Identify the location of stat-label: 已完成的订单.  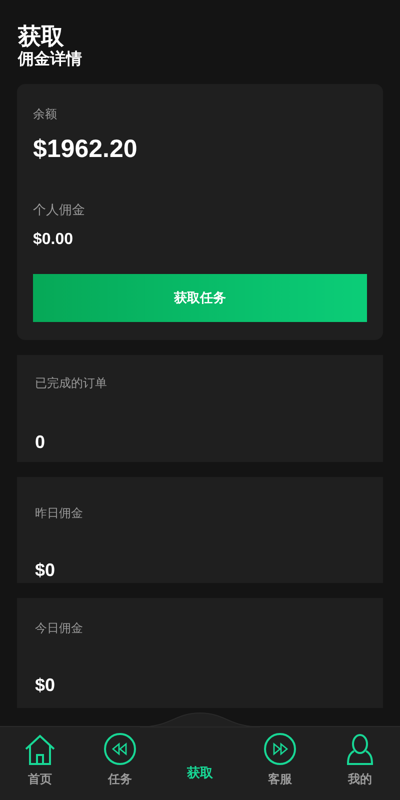
(71, 383).